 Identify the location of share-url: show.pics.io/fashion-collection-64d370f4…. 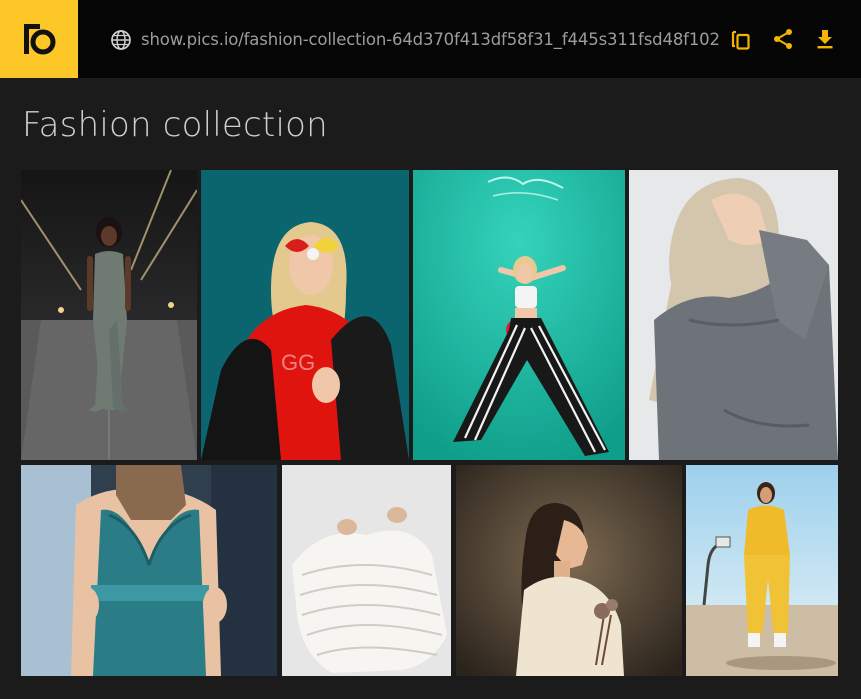
(430, 40).